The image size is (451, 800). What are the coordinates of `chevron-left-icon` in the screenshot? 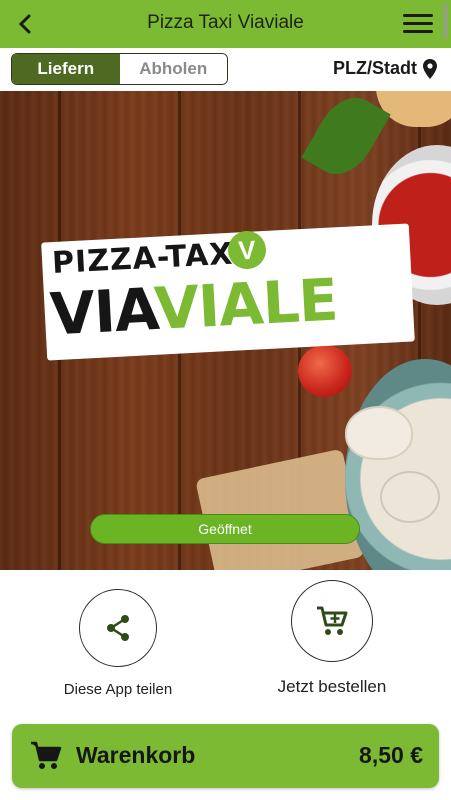 It's located at (24, 24).